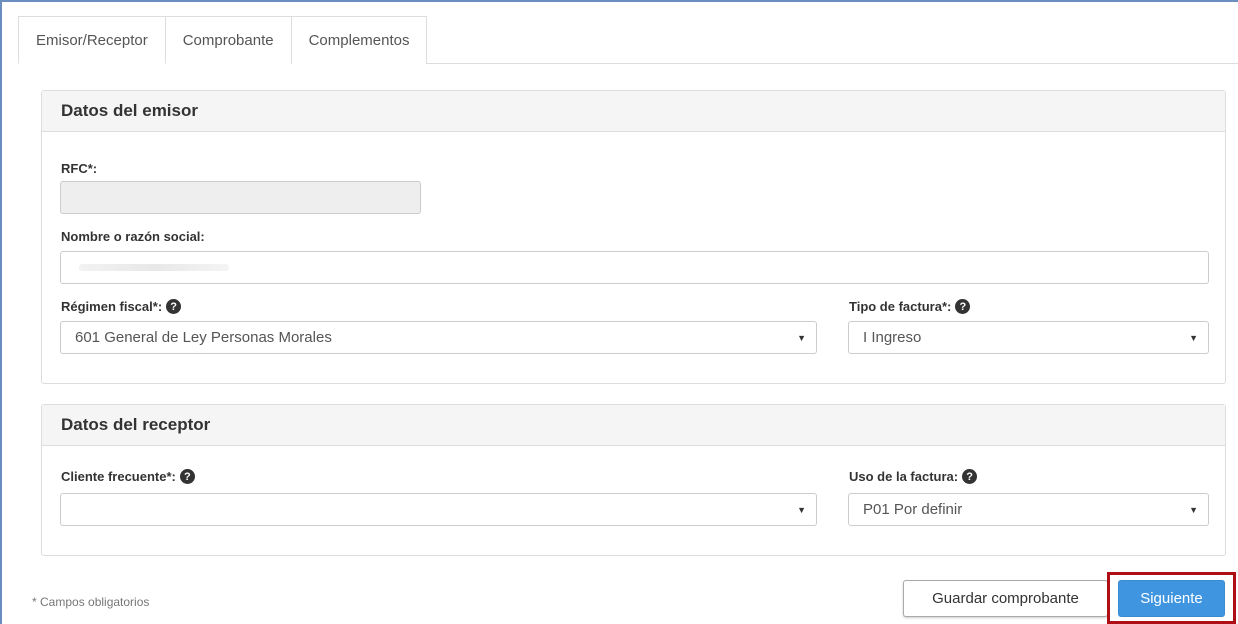  What do you see at coordinates (633, 111) in the screenshot?
I see `emisor-panel-title: Datos del emisor` at bounding box center [633, 111].